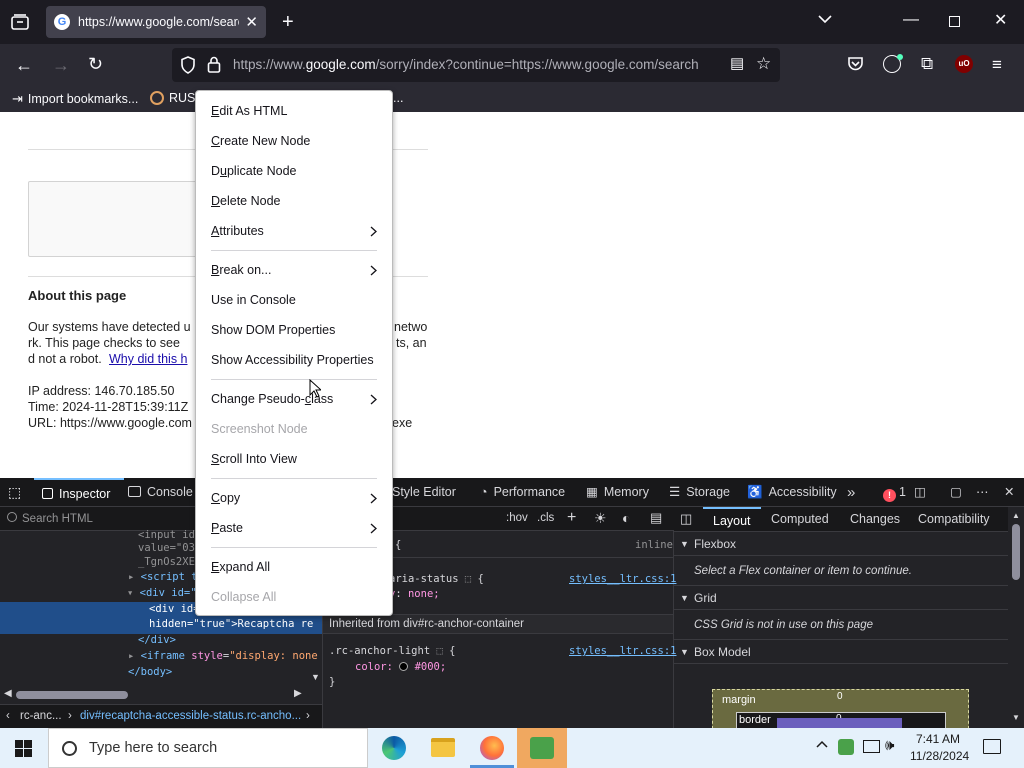 Image resolution: width=1024 pixels, height=768 pixels. Describe the element at coordinates (732, 520) in the screenshot. I see `tab-layout: Layout` at that location.